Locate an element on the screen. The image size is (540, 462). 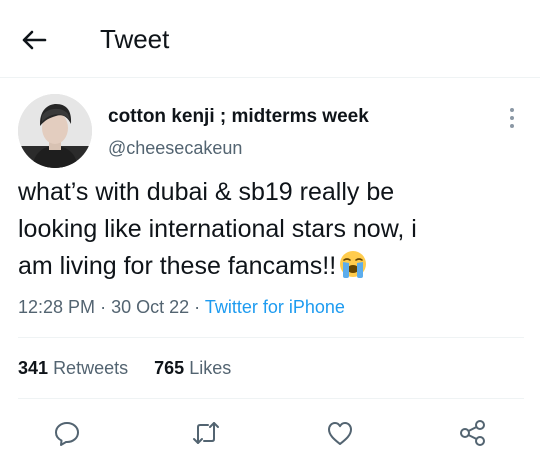
tweet-time: 12:28 PM is located at coordinates (56, 307).